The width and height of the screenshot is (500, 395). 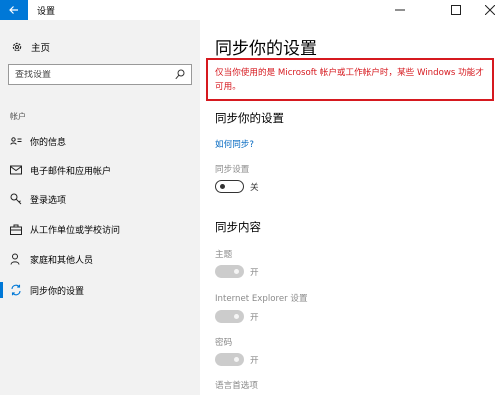 I want to click on ie-settings-label: Internet Explorer 设置, so click(x=261, y=299).